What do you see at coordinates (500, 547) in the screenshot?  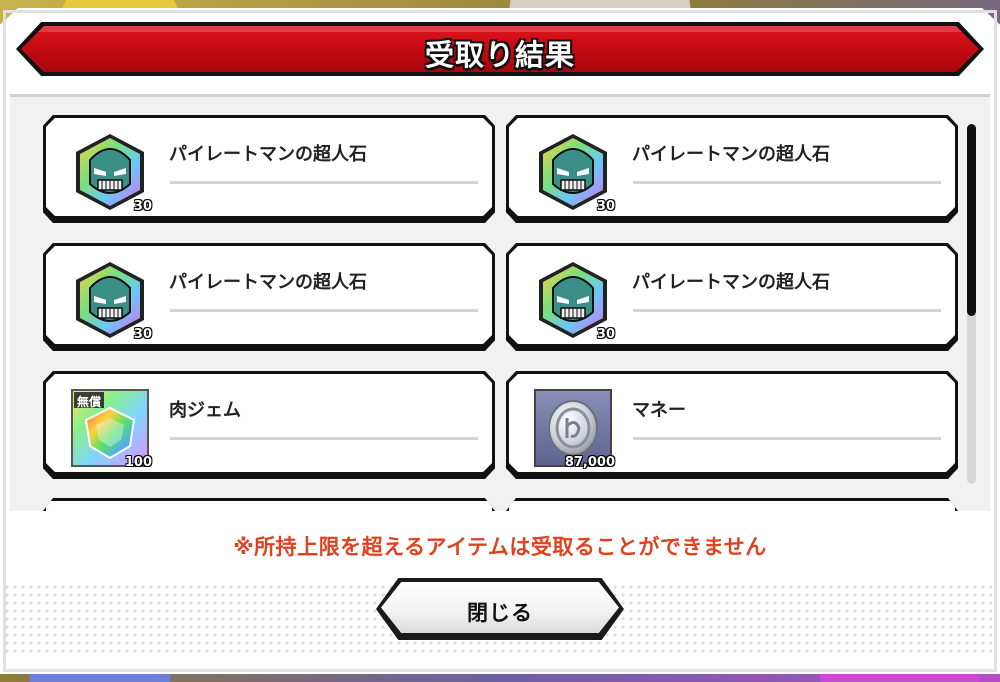 I see `capacity-notice: ※所持上限を超えるアイテムは受取ることができません` at bounding box center [500, 547].